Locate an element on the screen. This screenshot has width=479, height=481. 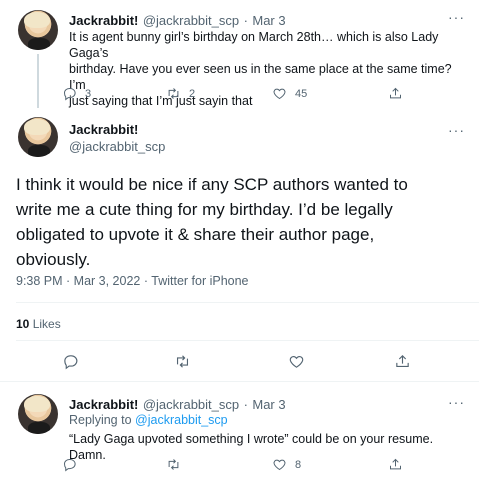
retweet-count: 2 is located at coordinates (192, 93).